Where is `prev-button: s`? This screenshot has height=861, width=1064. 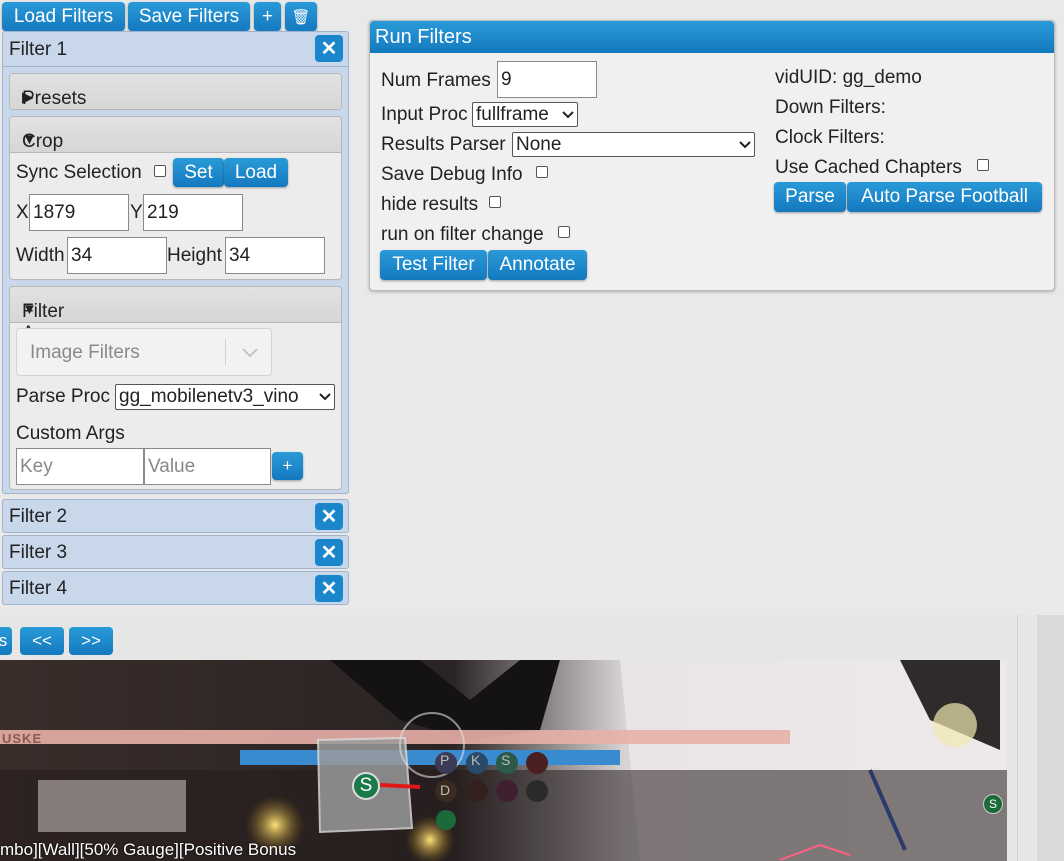
prev-button: s is located at coordinates (6, 641).